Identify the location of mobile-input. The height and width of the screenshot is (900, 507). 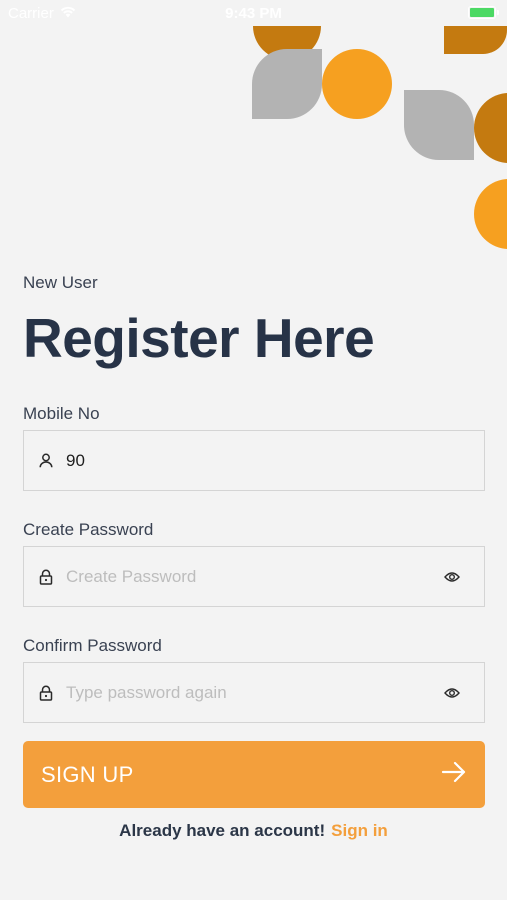
(264, 460).